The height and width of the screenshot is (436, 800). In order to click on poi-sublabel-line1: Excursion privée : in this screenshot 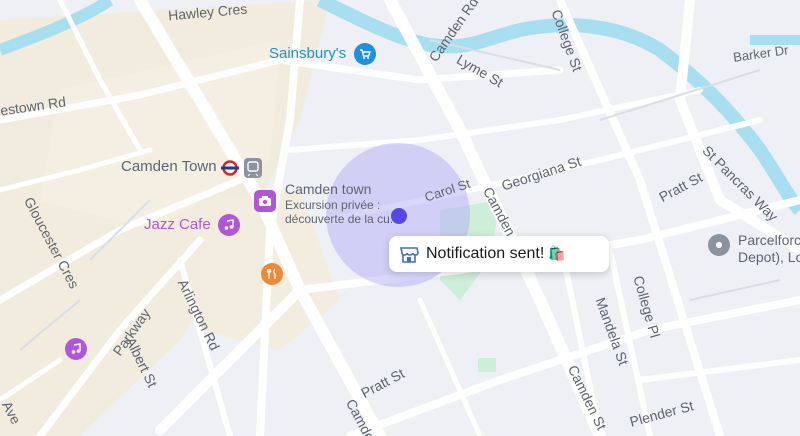, I will do `click(333, 205)`.